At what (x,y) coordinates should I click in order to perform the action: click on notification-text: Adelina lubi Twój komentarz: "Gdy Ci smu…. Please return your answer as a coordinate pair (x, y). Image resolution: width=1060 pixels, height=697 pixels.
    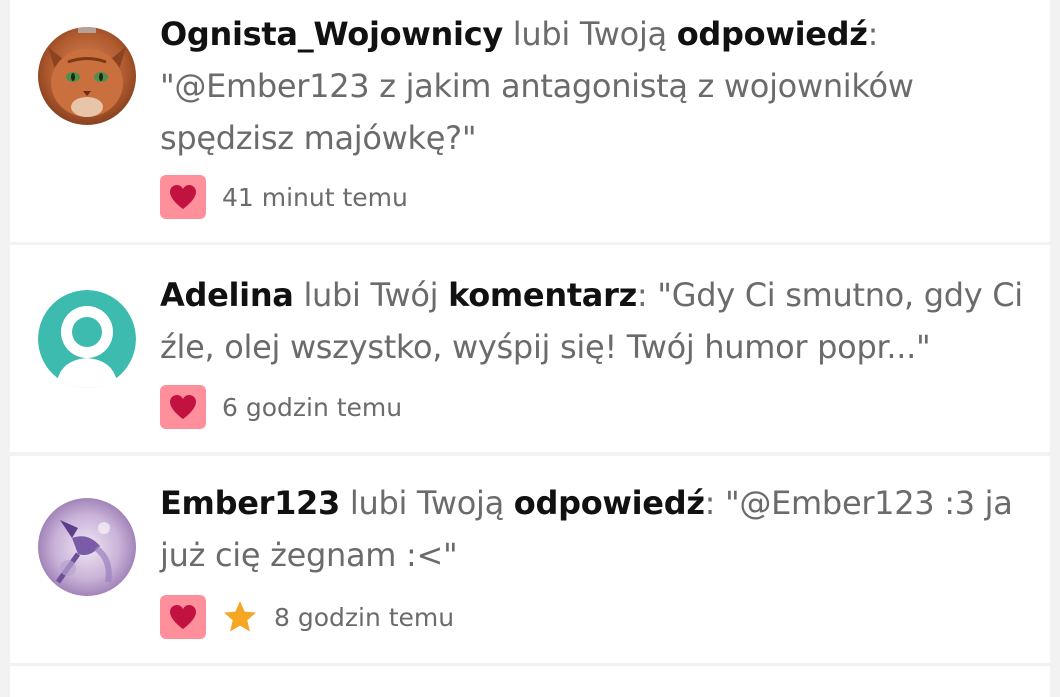
    Looking at the image, I should click on (595, 321).